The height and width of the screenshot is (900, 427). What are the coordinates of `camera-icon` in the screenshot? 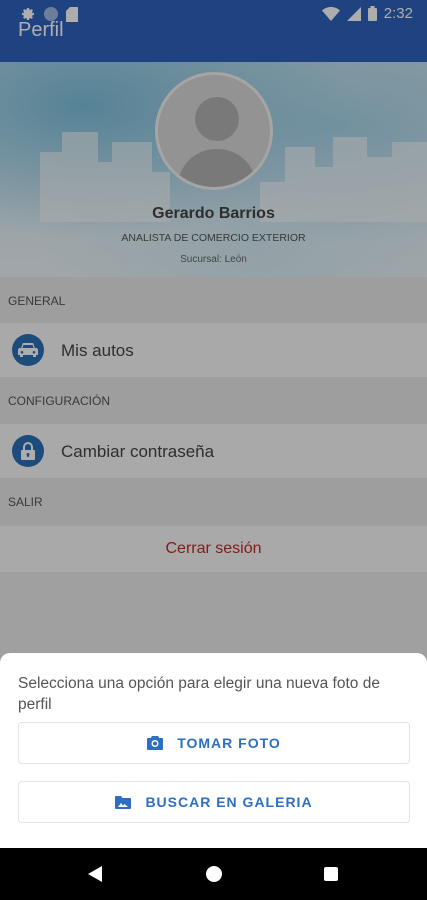 It's located at (155, 743).